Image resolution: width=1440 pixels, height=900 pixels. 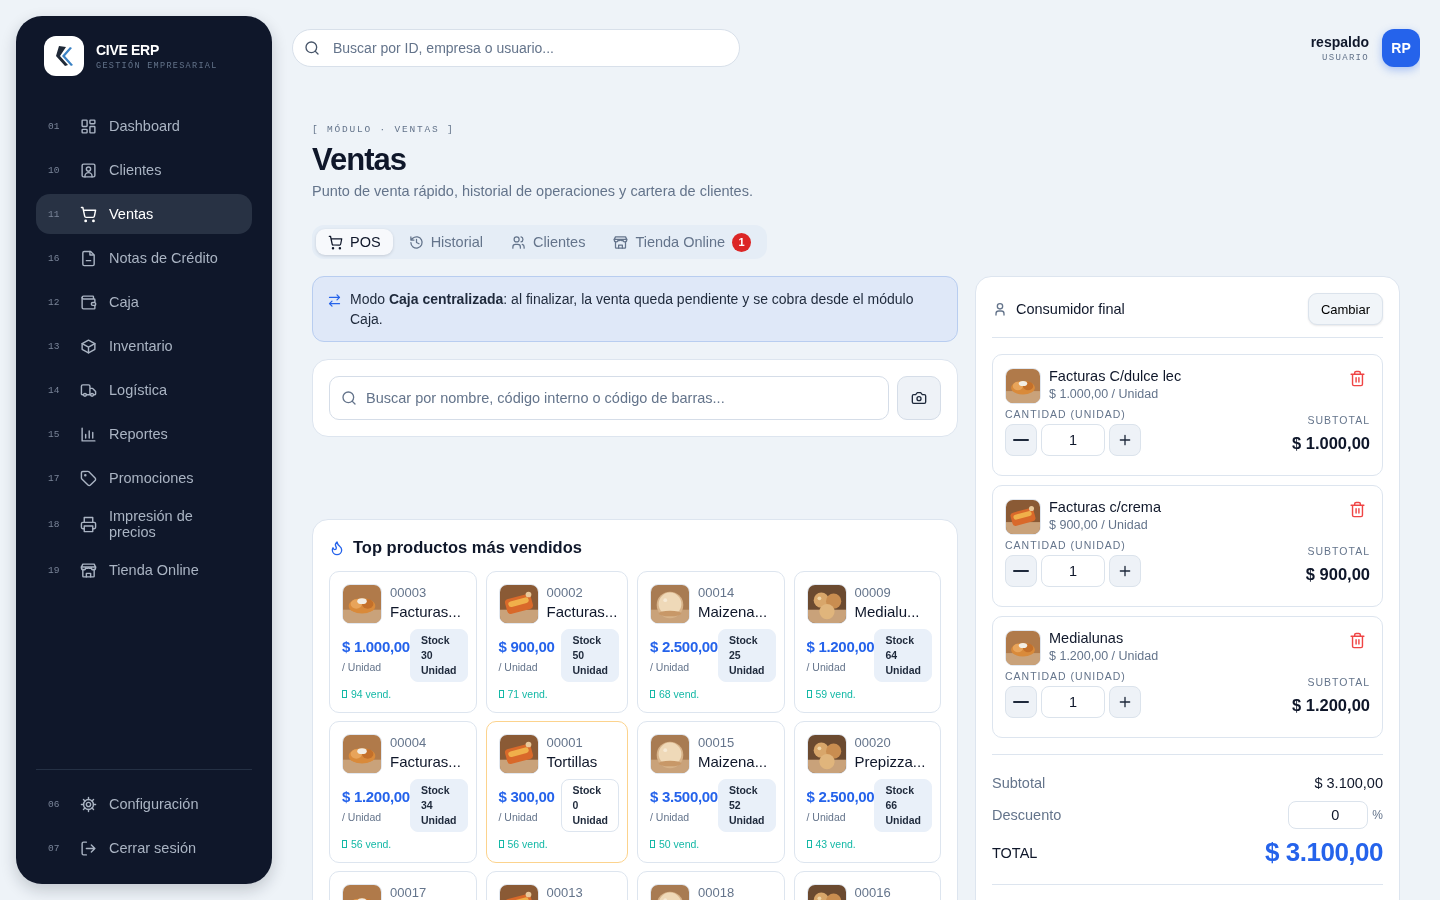 I want to click on sidebar-item: 17 Promociones, so click(x=144, y=478).